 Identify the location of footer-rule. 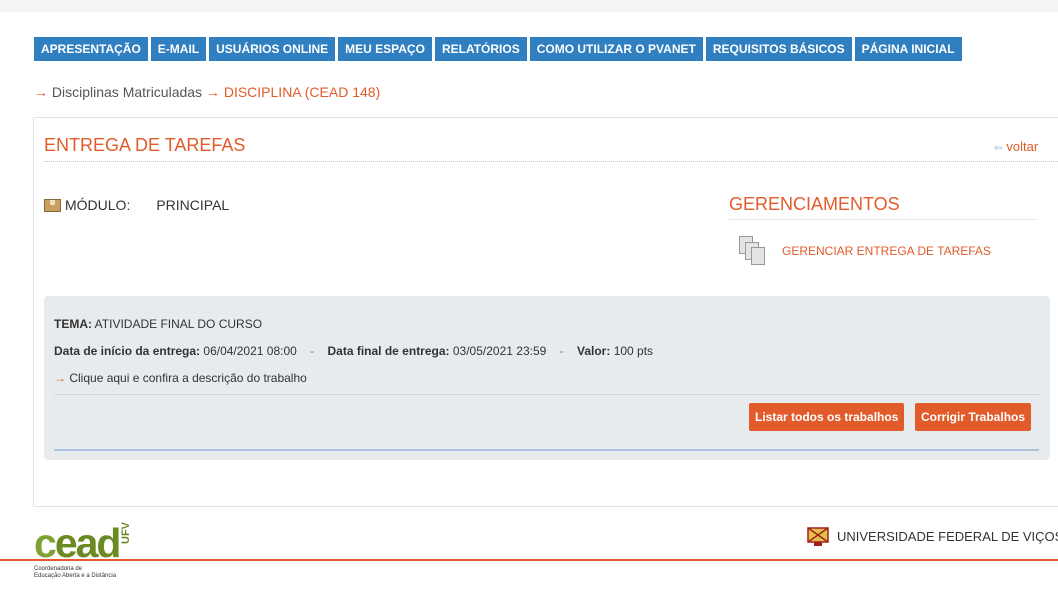
(529, 560).